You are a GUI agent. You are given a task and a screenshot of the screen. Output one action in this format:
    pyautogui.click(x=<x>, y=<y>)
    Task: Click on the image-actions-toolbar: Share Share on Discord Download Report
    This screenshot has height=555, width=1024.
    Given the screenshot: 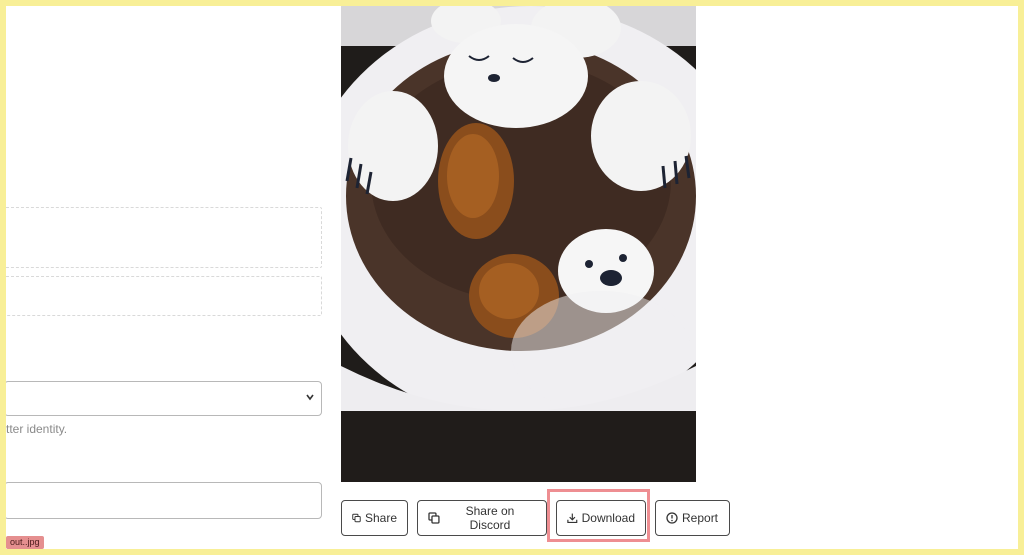 What is the action you would take?
    pyautogui.click(x=535, y=515)
    